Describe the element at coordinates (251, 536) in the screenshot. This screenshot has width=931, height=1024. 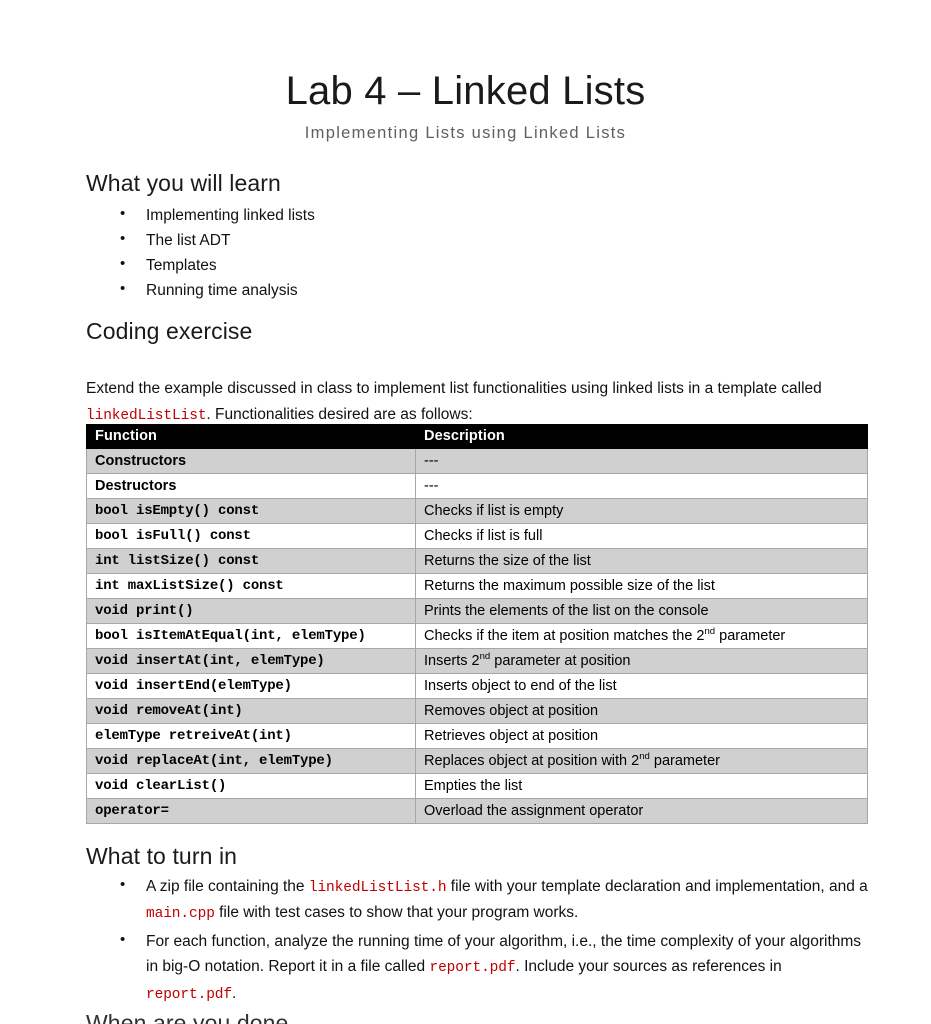
I see `cell-function: bool isFull() const` at that location.